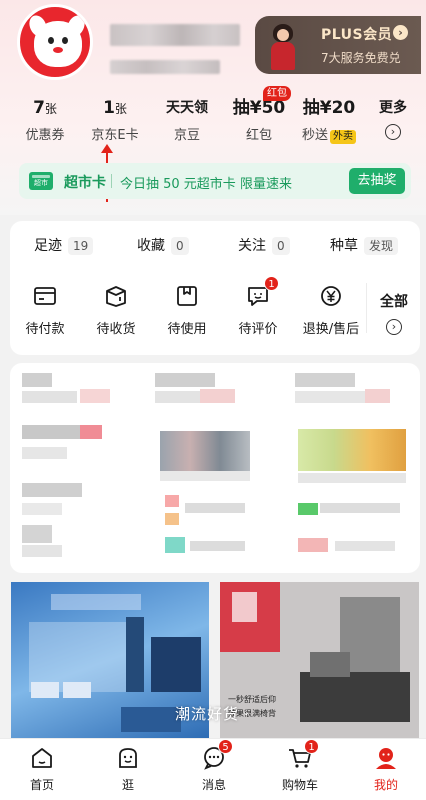 The image size is (426, 800). I want to click on all-orders-link: 全部 ›, so click(394, 313).